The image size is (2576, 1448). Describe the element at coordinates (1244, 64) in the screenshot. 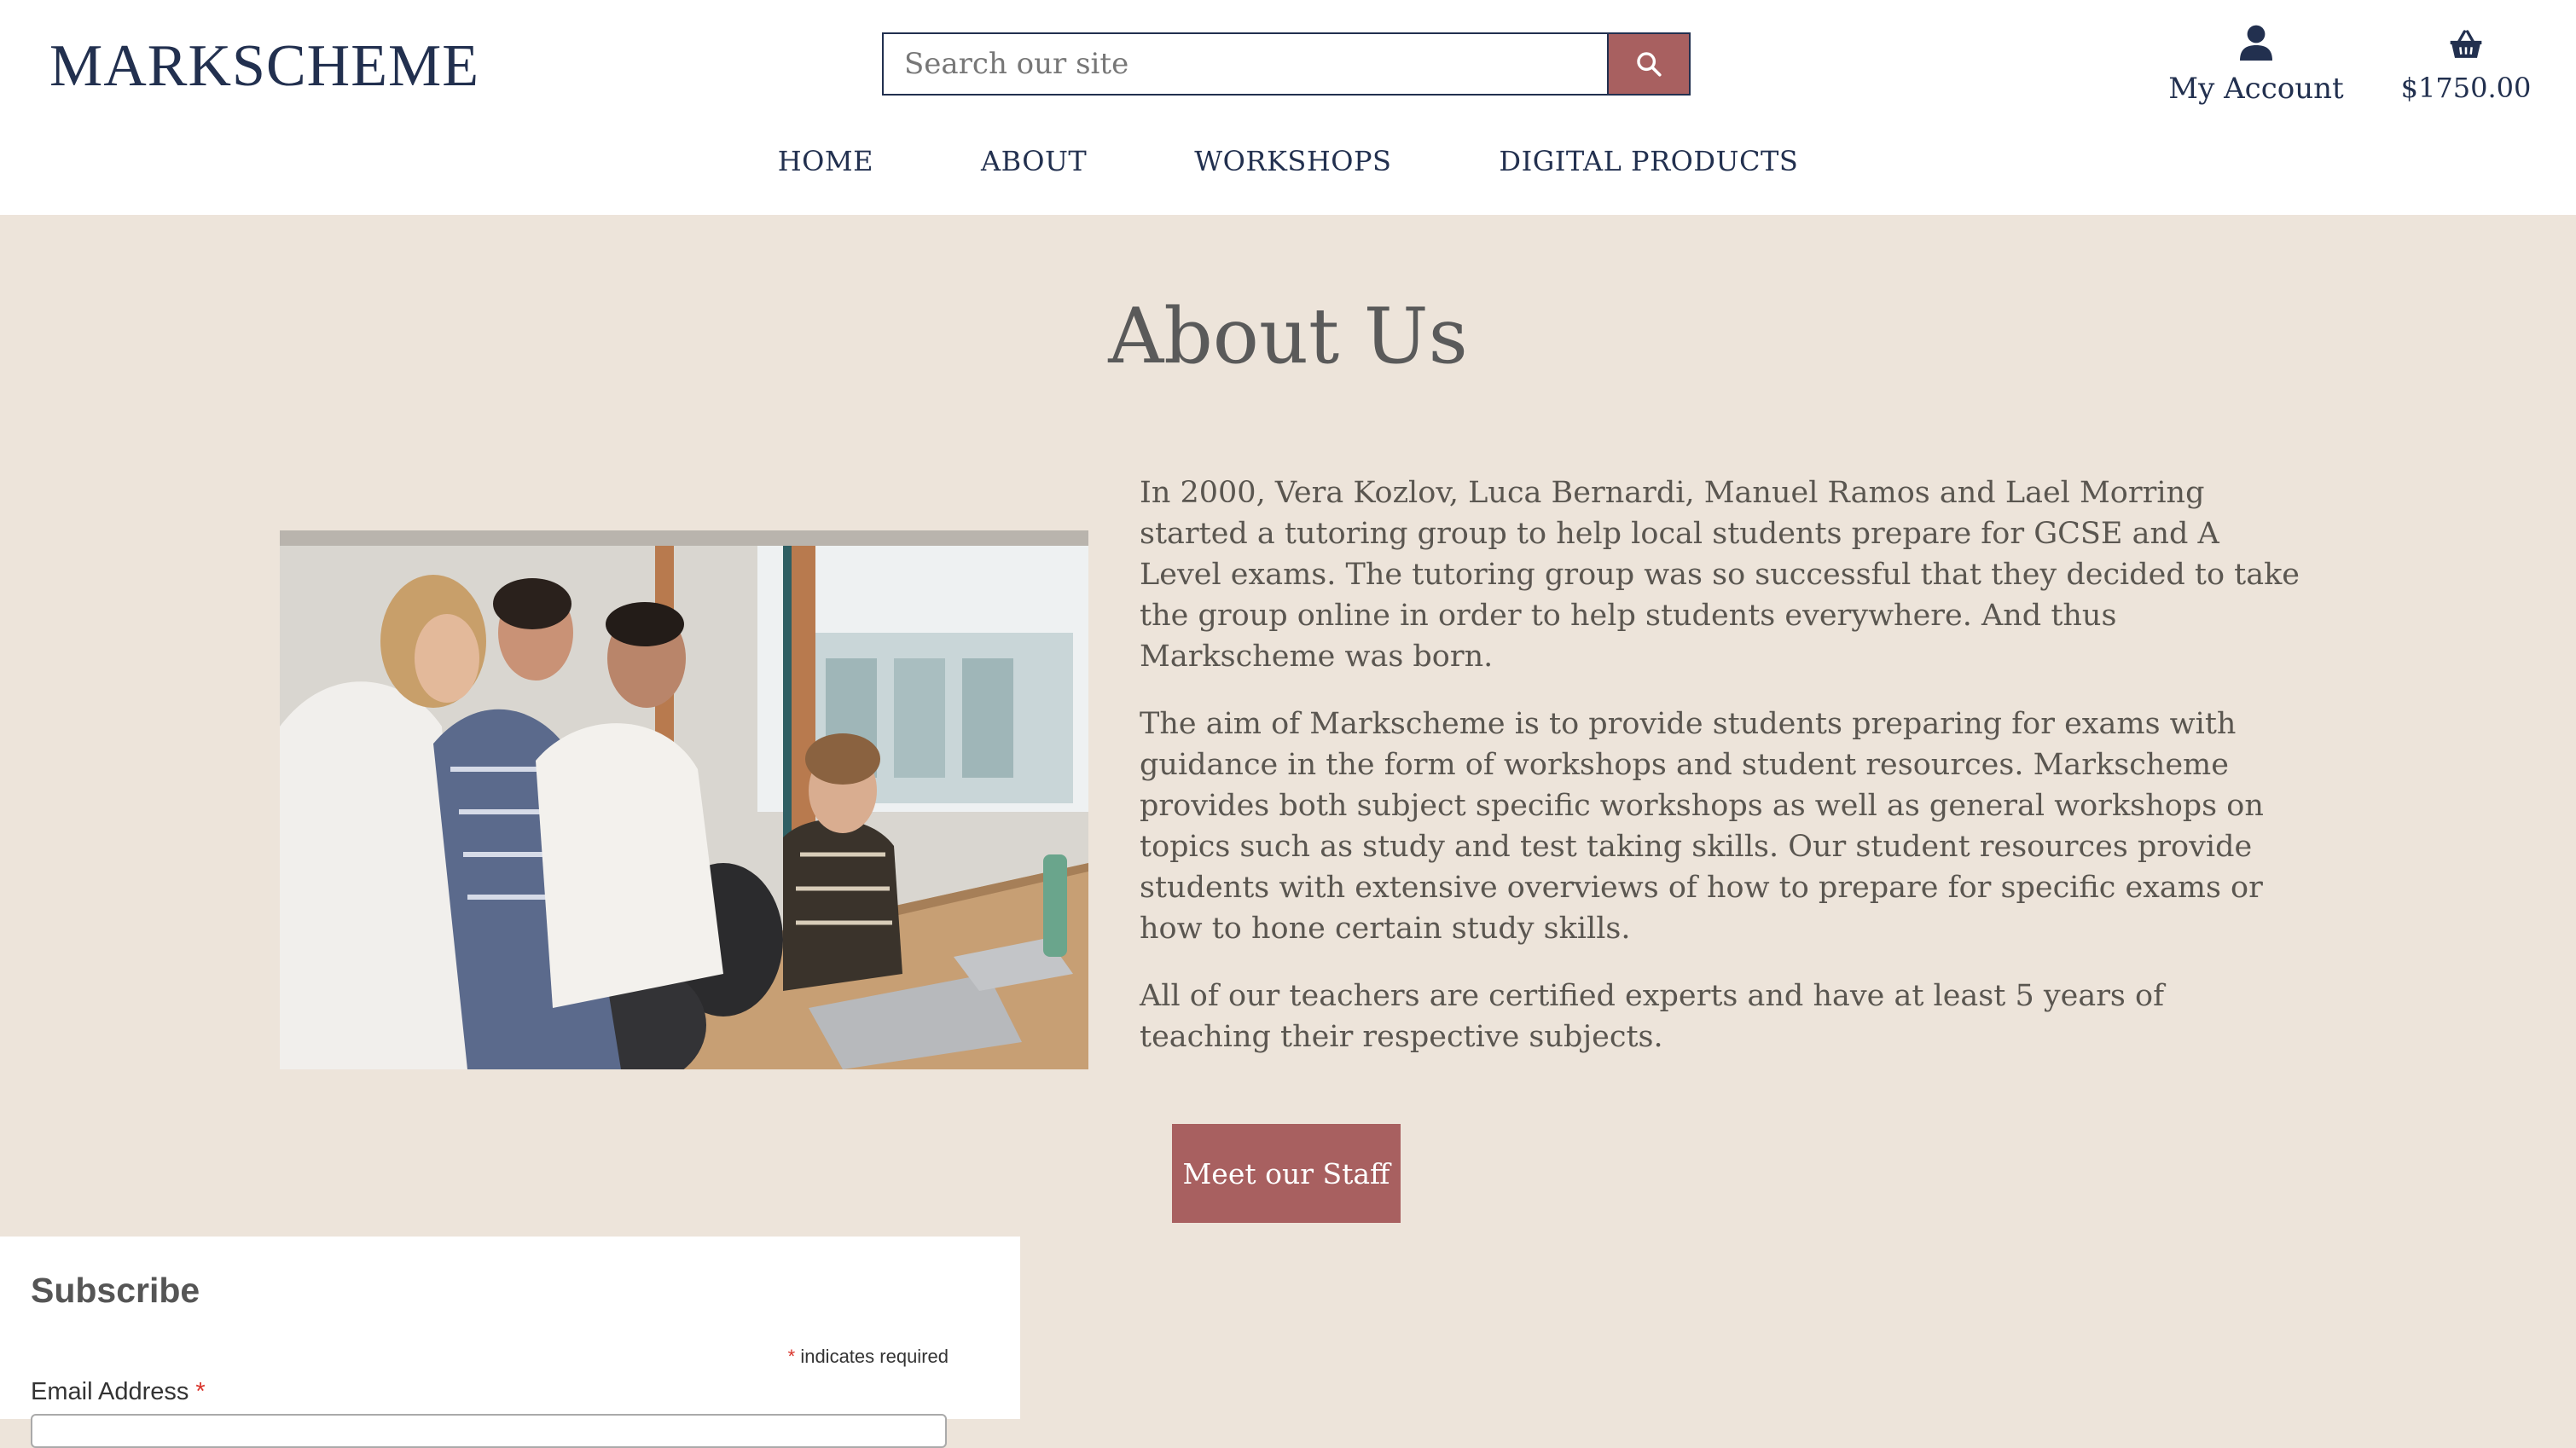

I see `search-input` at that location.